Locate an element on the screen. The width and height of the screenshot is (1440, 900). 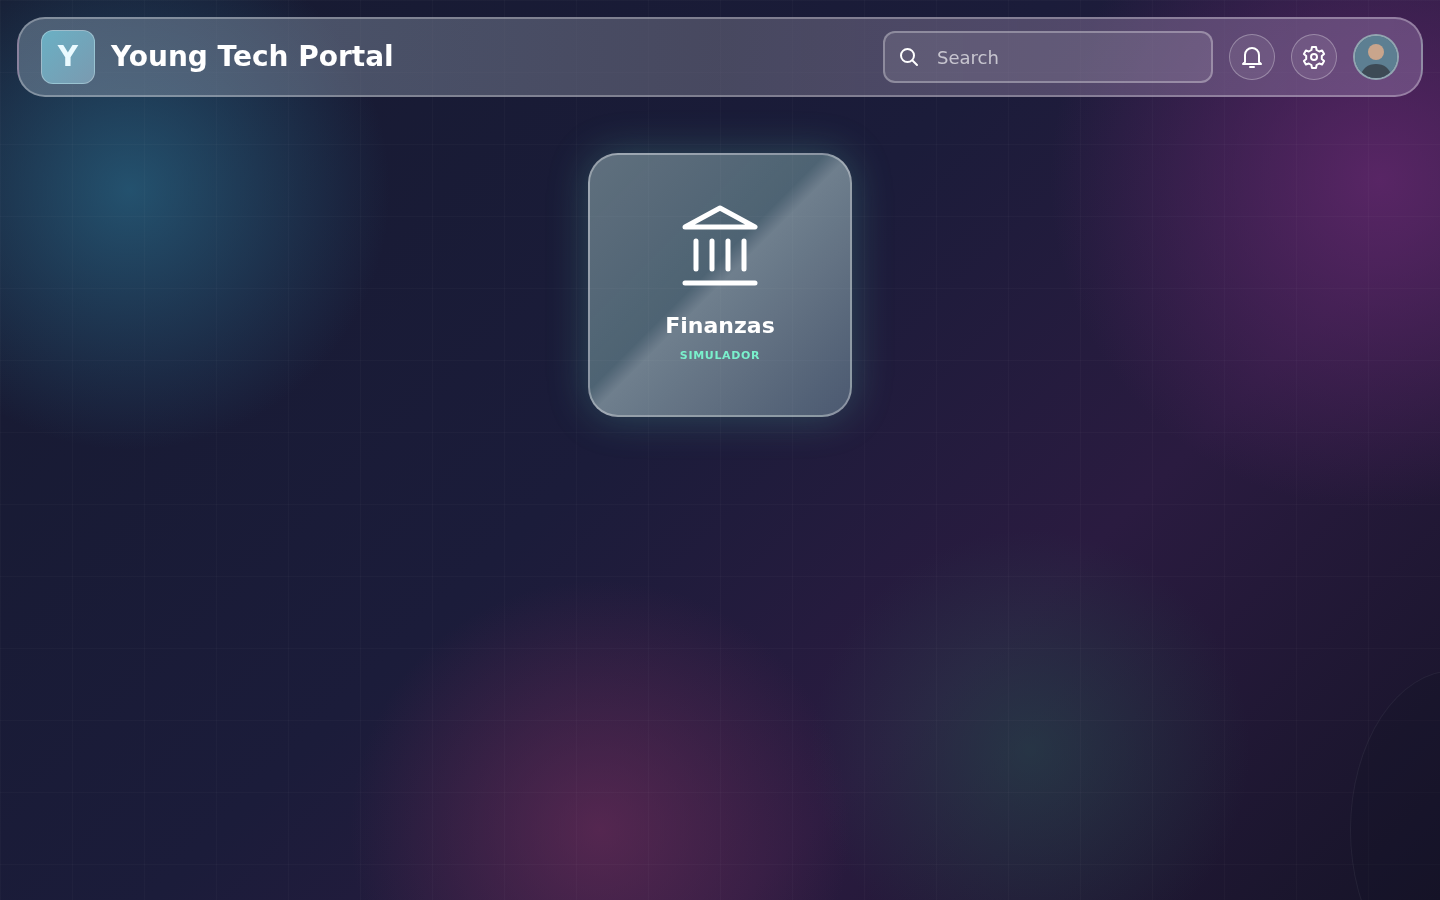
notifications-button is located at coordinates (1252, 57).